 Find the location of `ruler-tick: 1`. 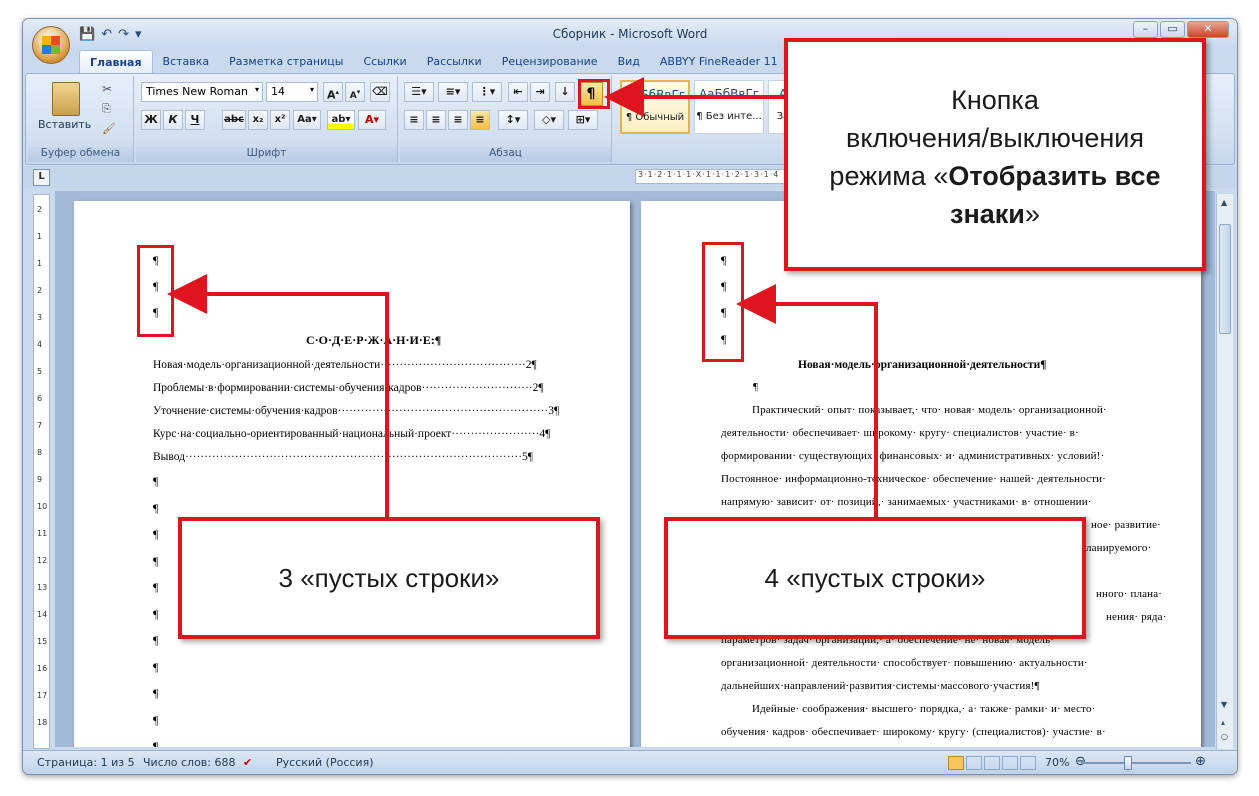

ruler-tick: 1 is located at coordinates (40, 236).